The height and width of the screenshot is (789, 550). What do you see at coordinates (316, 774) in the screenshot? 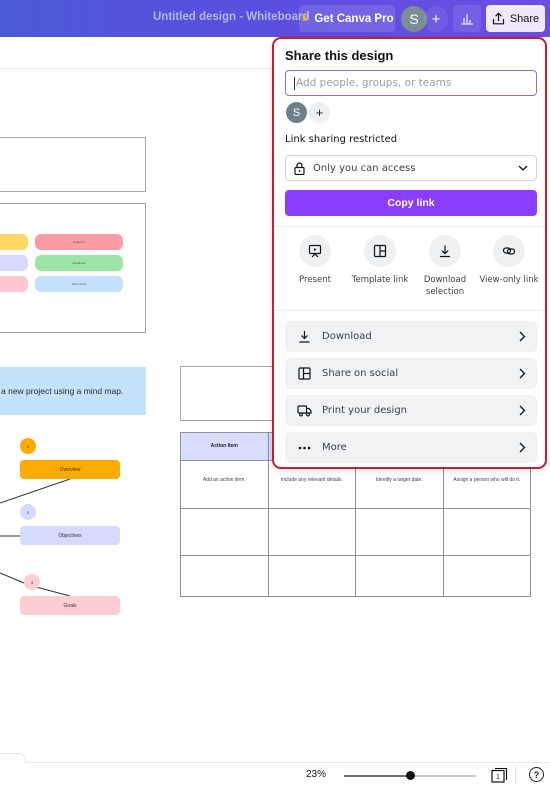
I see `zoom-level: 23%` at bounding box center [316, 774].